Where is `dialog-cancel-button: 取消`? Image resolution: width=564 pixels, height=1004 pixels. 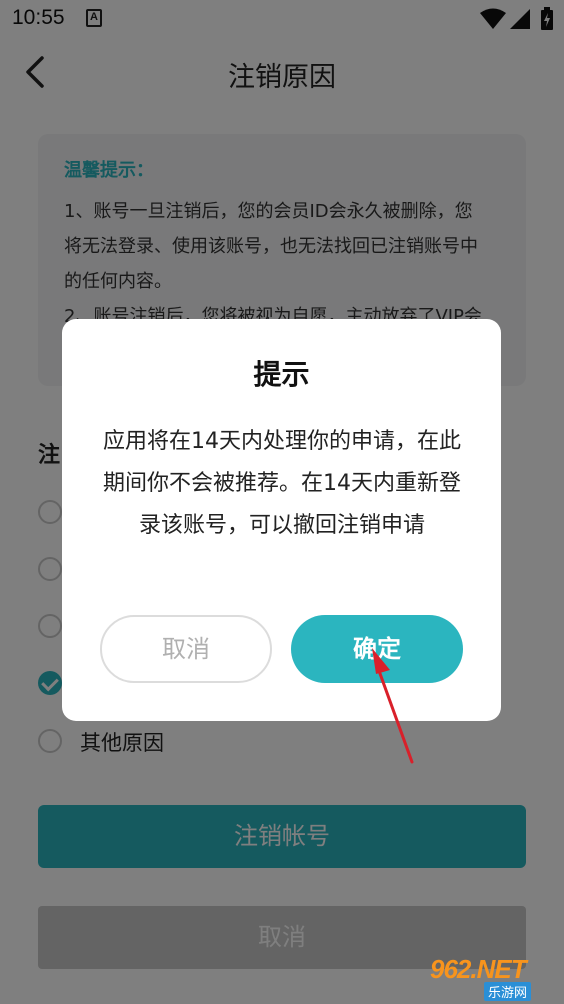 dialog-cancel-button: 取消 is located at coordinates (186, 649).